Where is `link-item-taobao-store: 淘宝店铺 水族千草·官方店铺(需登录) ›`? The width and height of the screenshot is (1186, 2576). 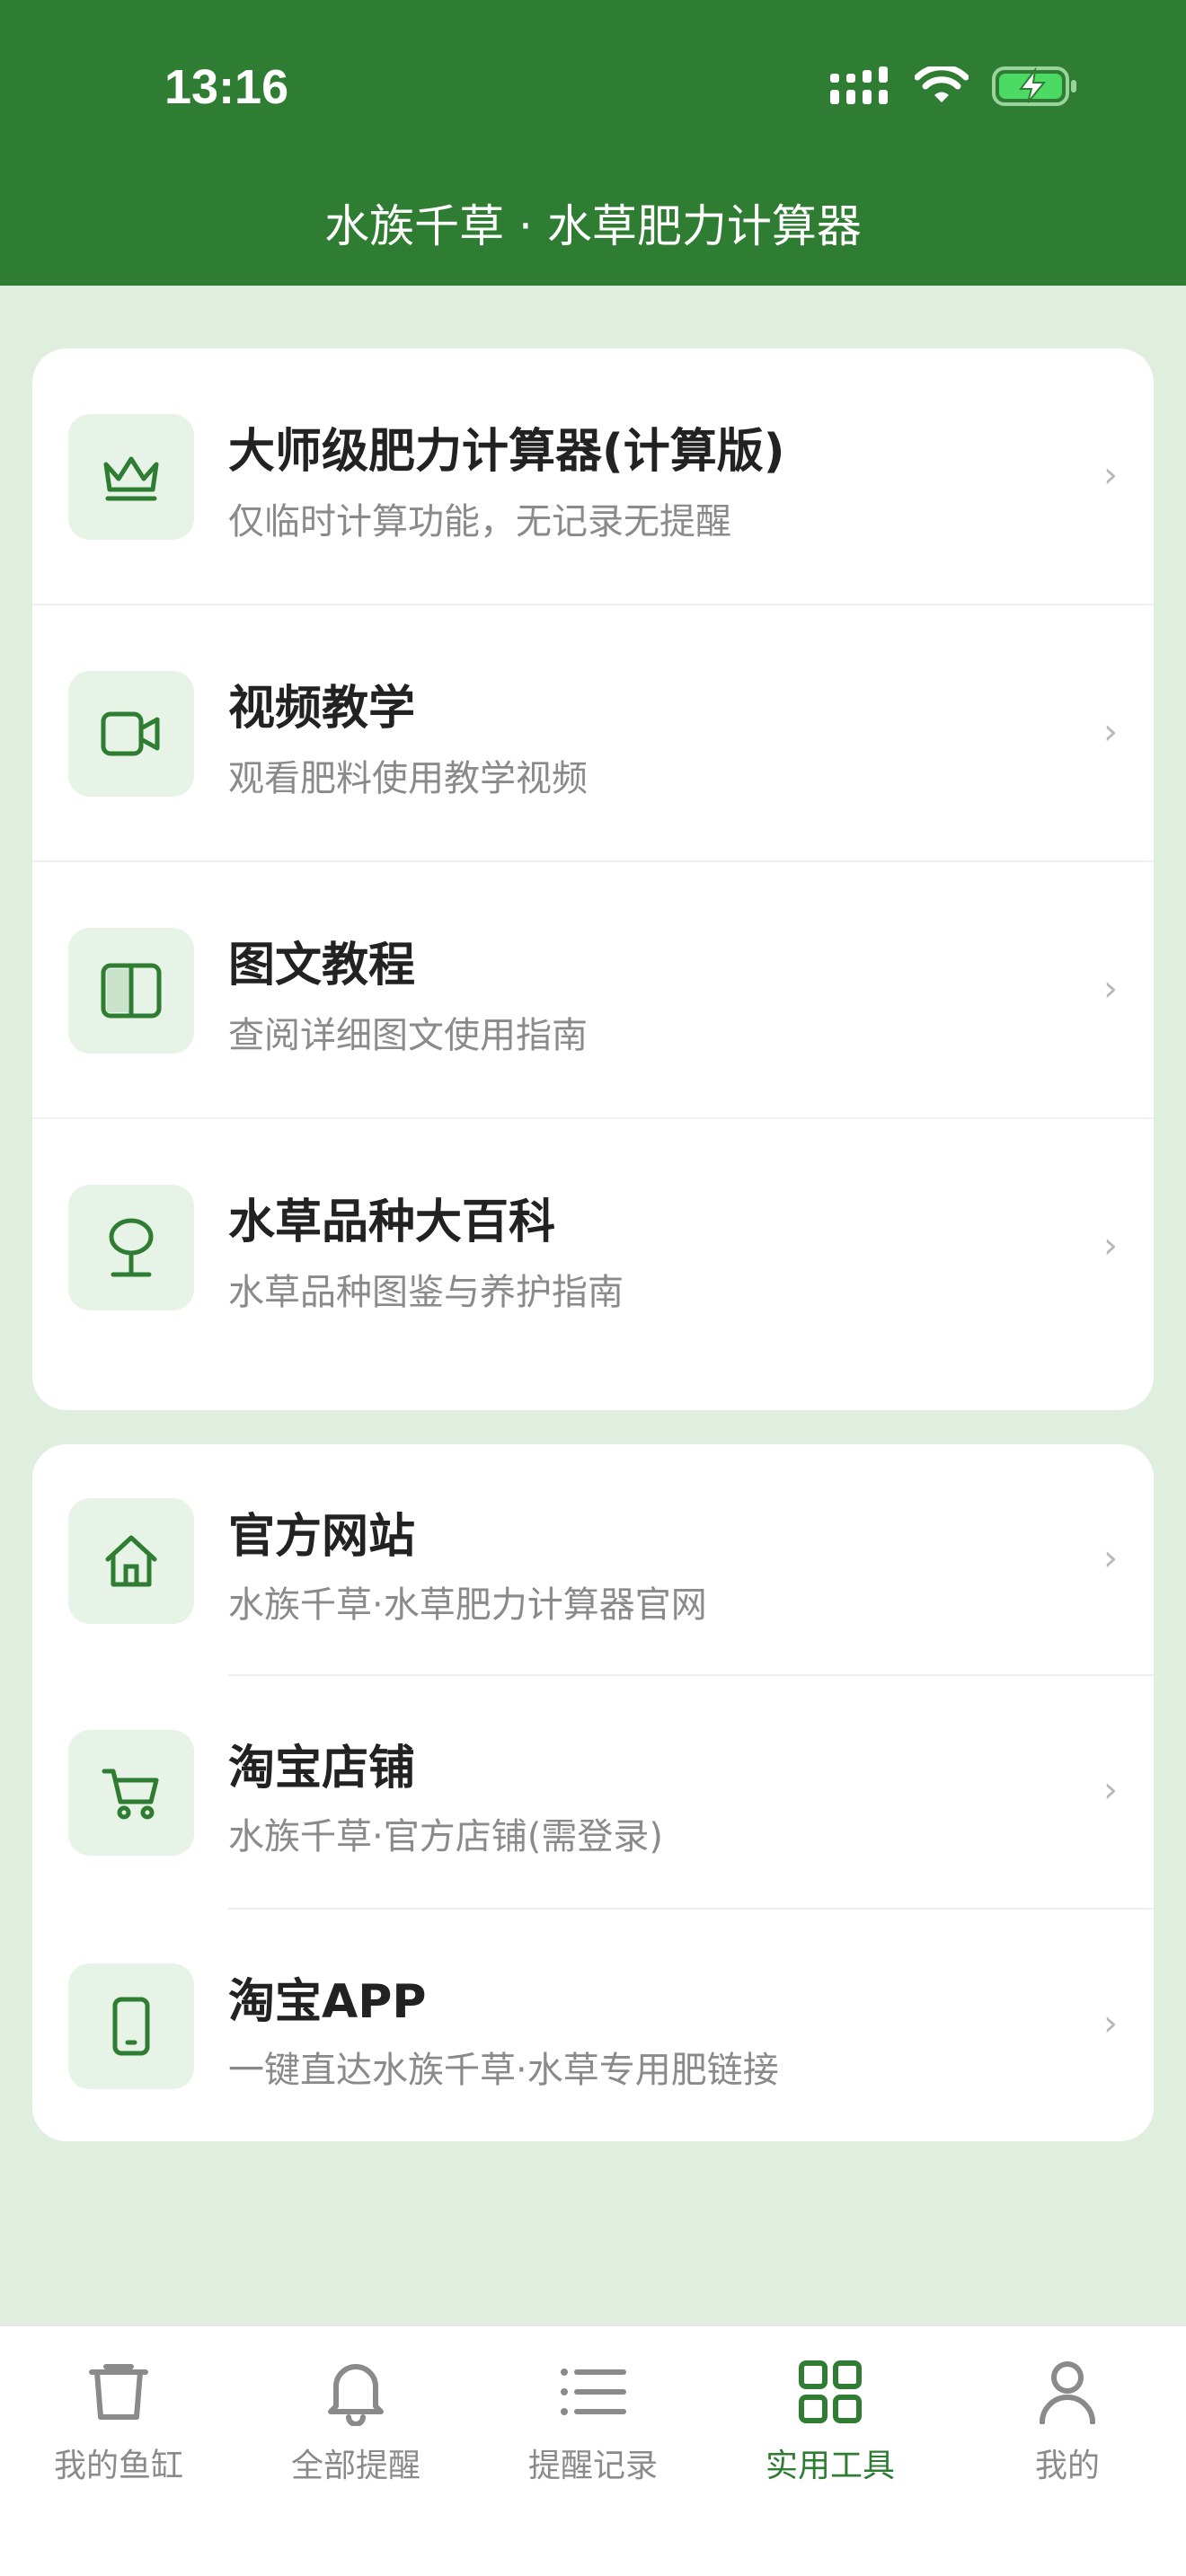
link-item-taobao-store: 淘宝店铺 水族千草·官方店铺(需登录) › is located at coordinates (593, 1793).